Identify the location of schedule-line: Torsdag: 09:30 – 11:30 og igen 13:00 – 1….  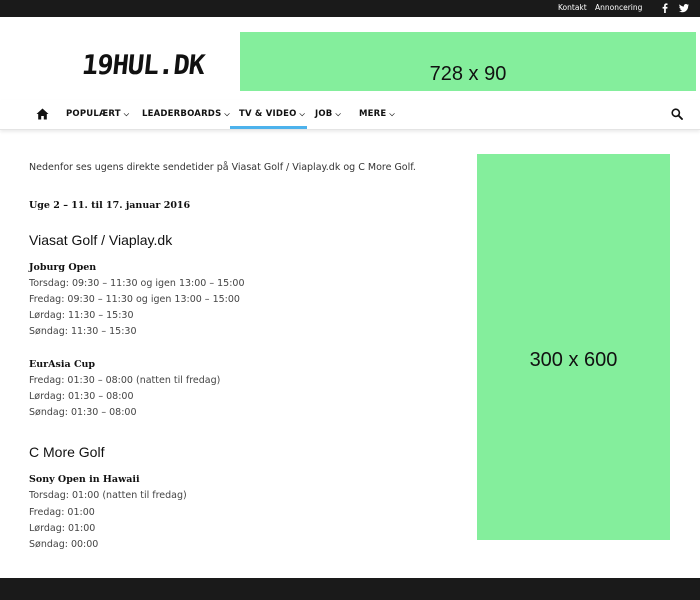
(137, 283).